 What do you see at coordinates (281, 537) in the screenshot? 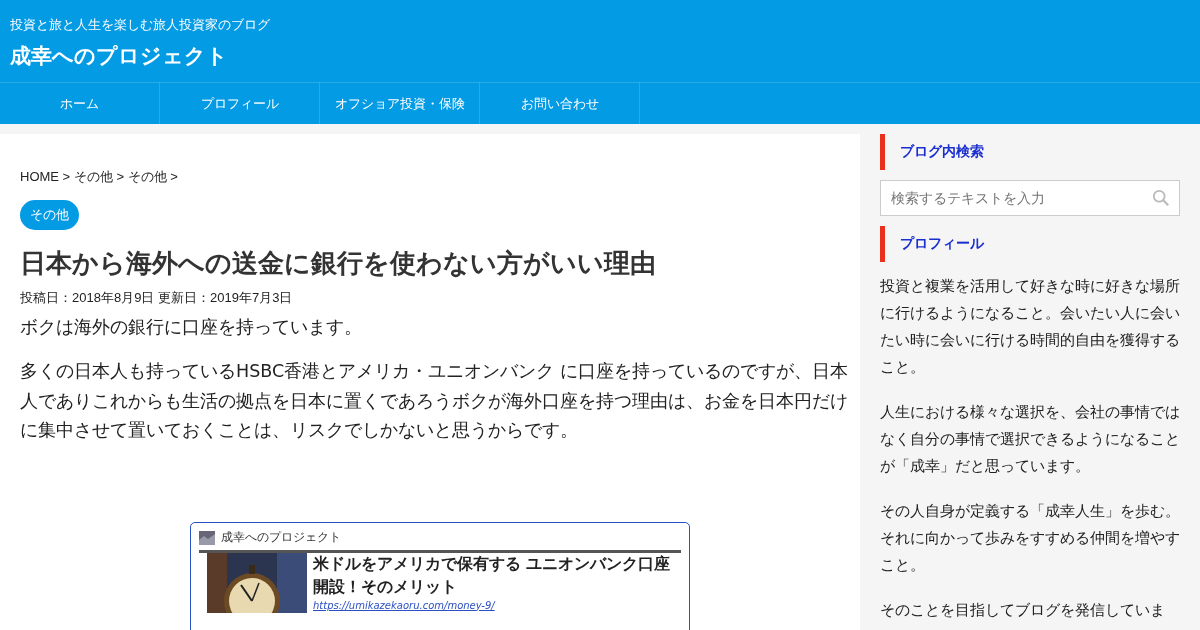
I see `card-site-name: 成幸へのプロジェクト` at bounding box center [281, 537].